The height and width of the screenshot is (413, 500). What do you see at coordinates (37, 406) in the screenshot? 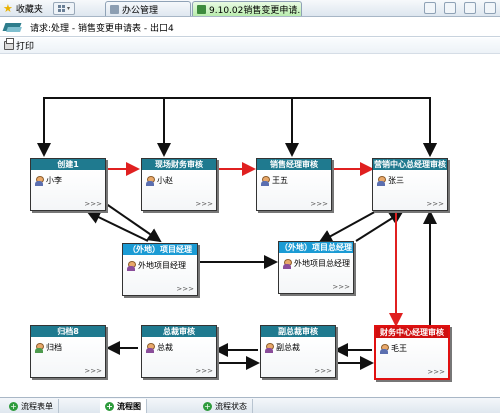
I see `tab-label: 流程表单` at bounding box center [37, 406].